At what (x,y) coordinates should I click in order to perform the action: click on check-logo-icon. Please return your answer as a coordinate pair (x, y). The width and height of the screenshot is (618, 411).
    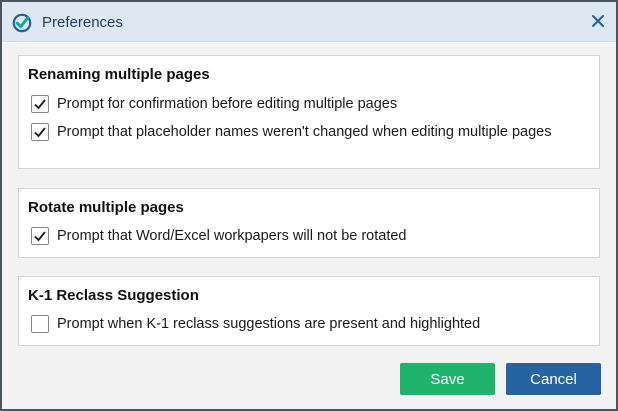
    Looking at the image, I should click on (22, 23).